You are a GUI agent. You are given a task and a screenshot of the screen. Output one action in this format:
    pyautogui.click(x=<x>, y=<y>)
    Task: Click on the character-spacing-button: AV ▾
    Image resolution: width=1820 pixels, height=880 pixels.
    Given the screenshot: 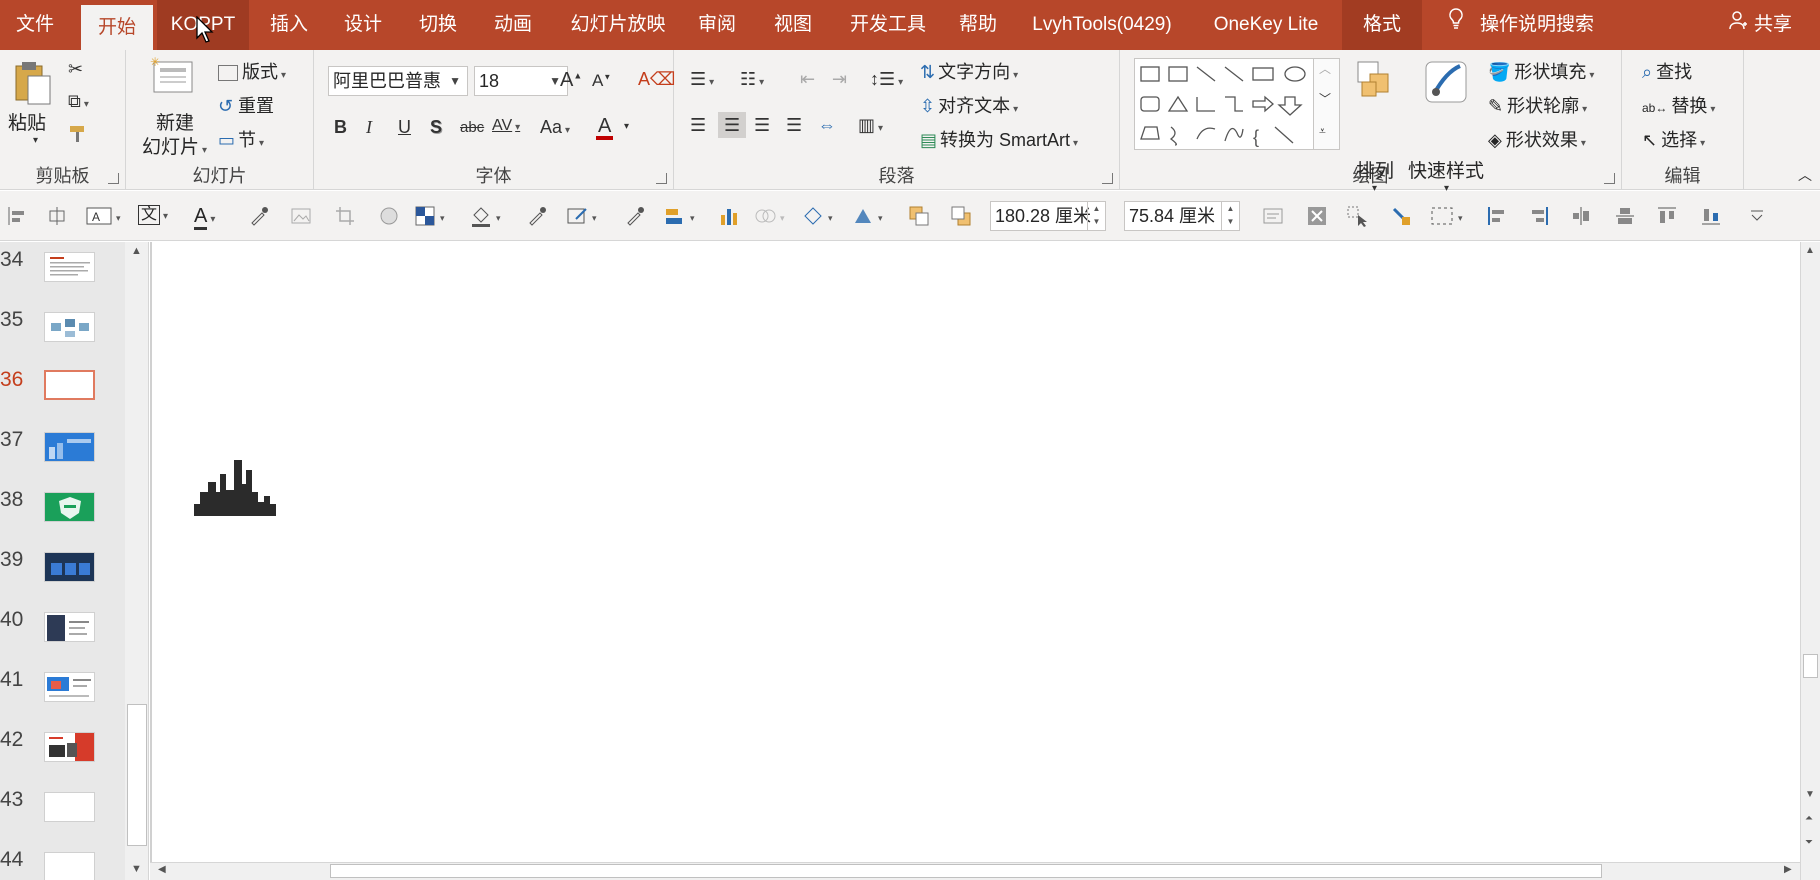 What is the action you would take?
    pyautogui.click(x=506, y=126)
    